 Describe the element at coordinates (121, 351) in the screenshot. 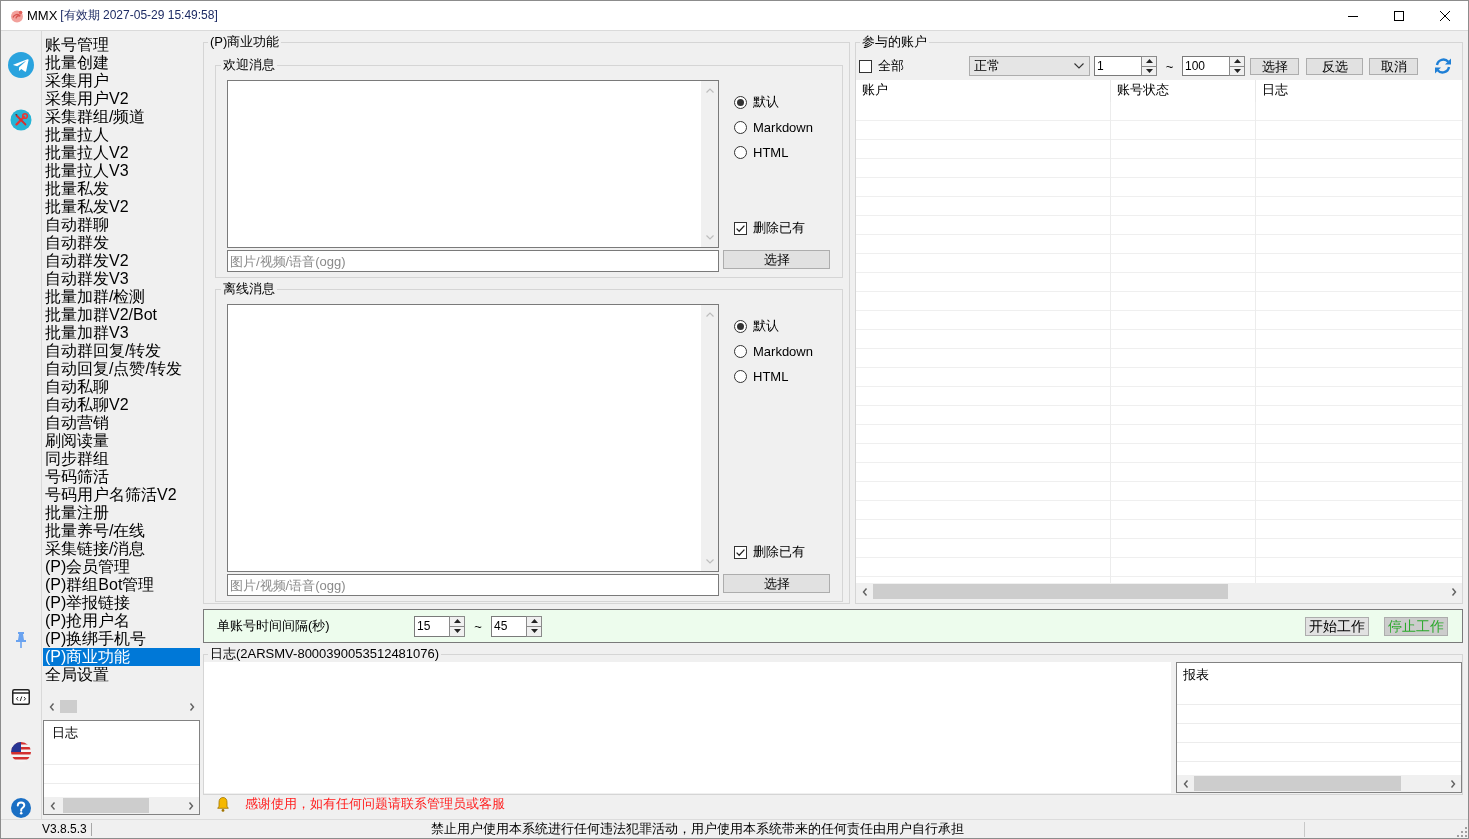

I see `sidebar-item: 自动群回复/转发` at that location.